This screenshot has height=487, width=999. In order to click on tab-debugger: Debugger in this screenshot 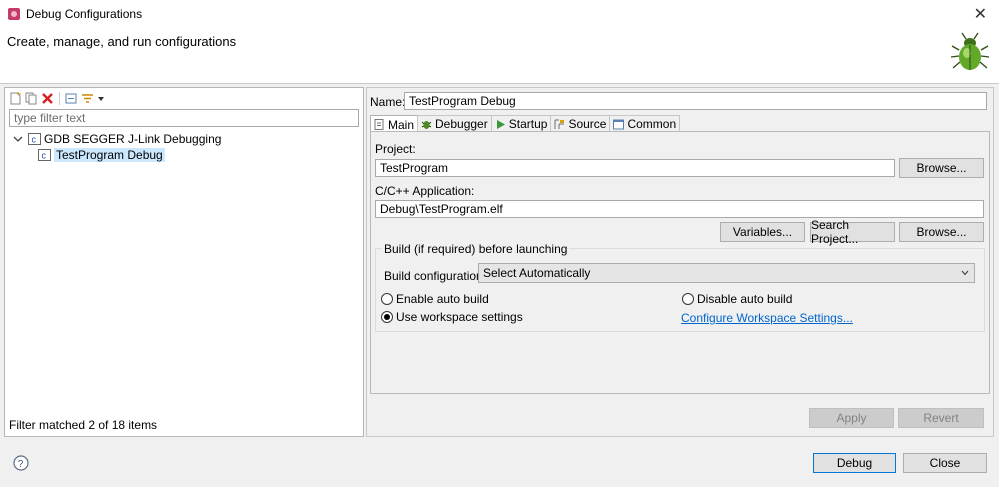, I will do `click(454, 123)`.